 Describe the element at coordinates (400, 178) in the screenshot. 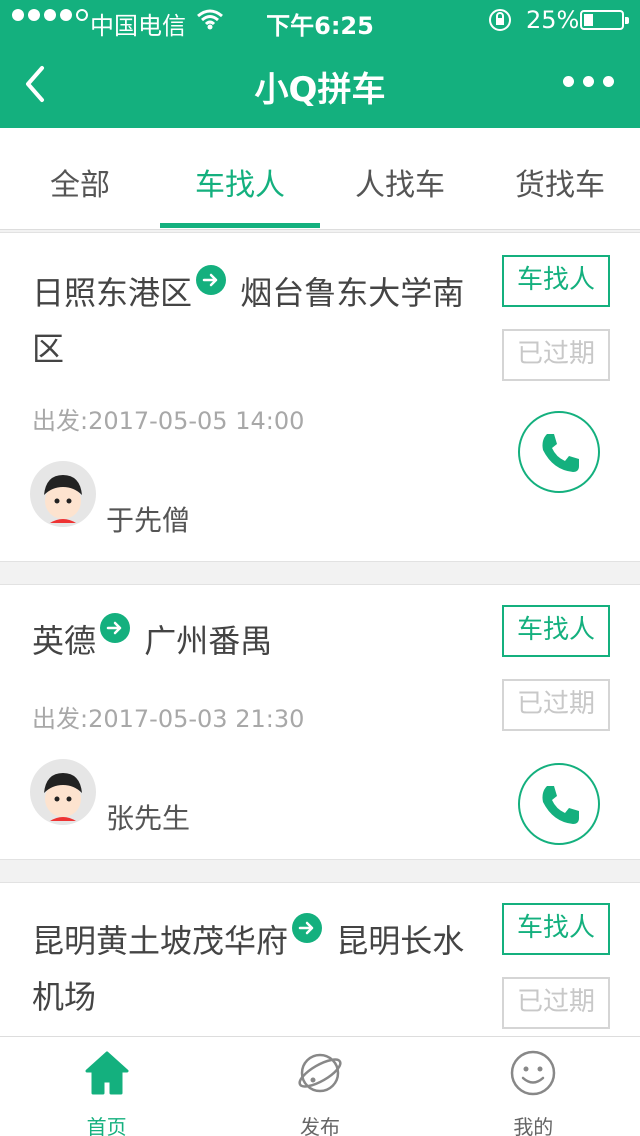

I see `tab-passenger-seeking-car: 人找车` at that location.